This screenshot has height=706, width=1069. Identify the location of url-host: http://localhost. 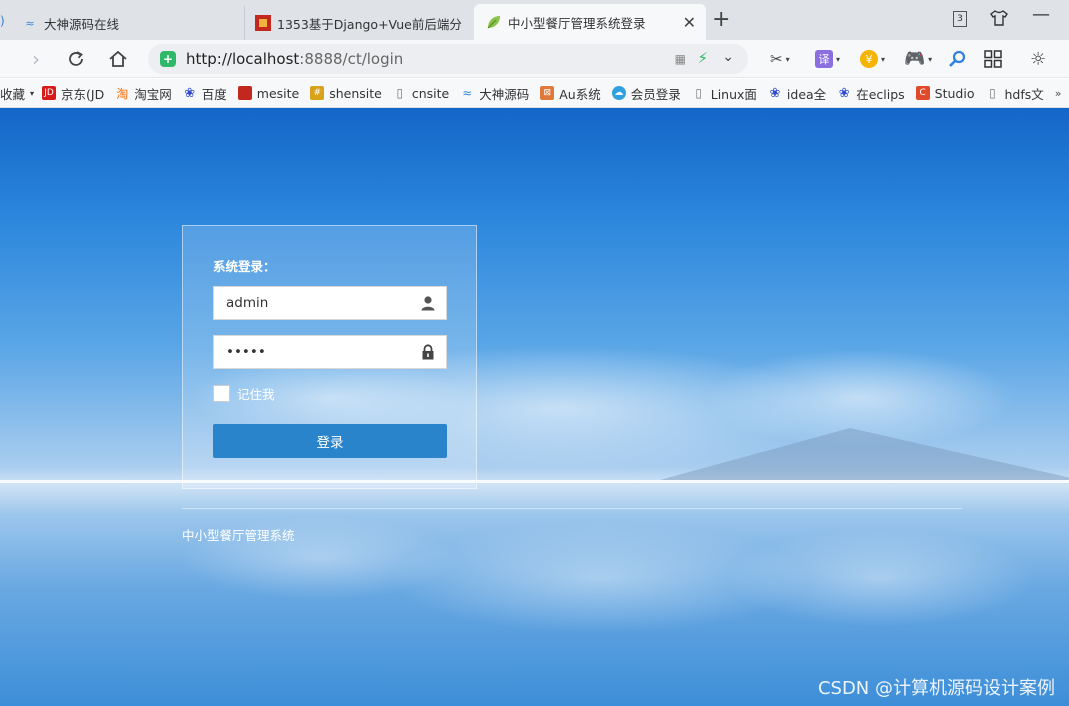
(243, 59).